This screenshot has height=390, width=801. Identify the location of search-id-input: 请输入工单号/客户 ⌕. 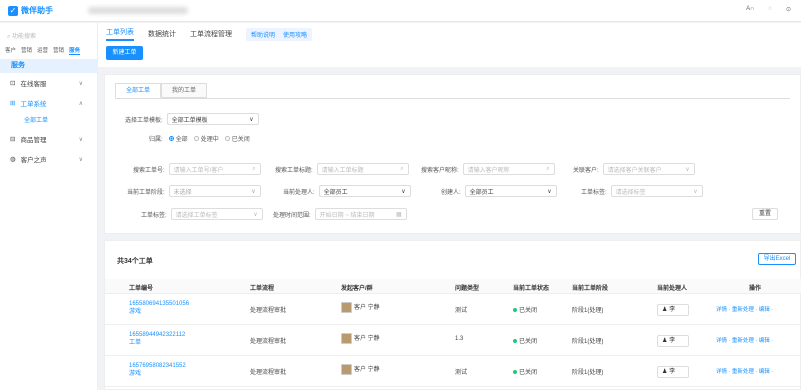
(214, 169).